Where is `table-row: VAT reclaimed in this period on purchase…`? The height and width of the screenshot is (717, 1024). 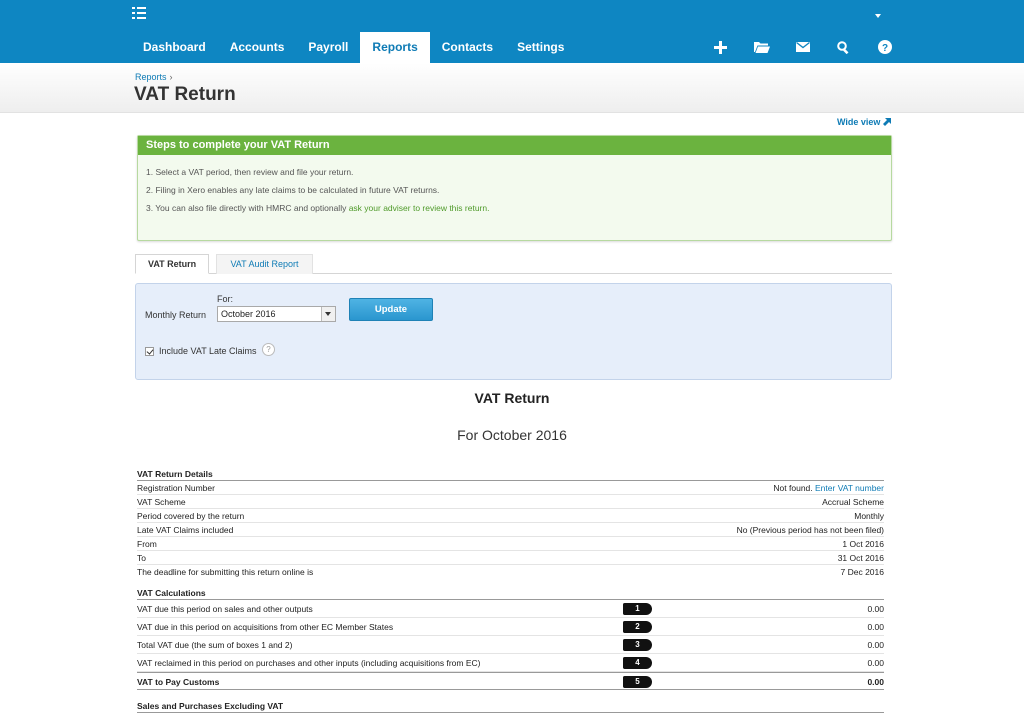 table-row: VAT reclaimed in this period on purchase… is located at coordinates (510, 663).